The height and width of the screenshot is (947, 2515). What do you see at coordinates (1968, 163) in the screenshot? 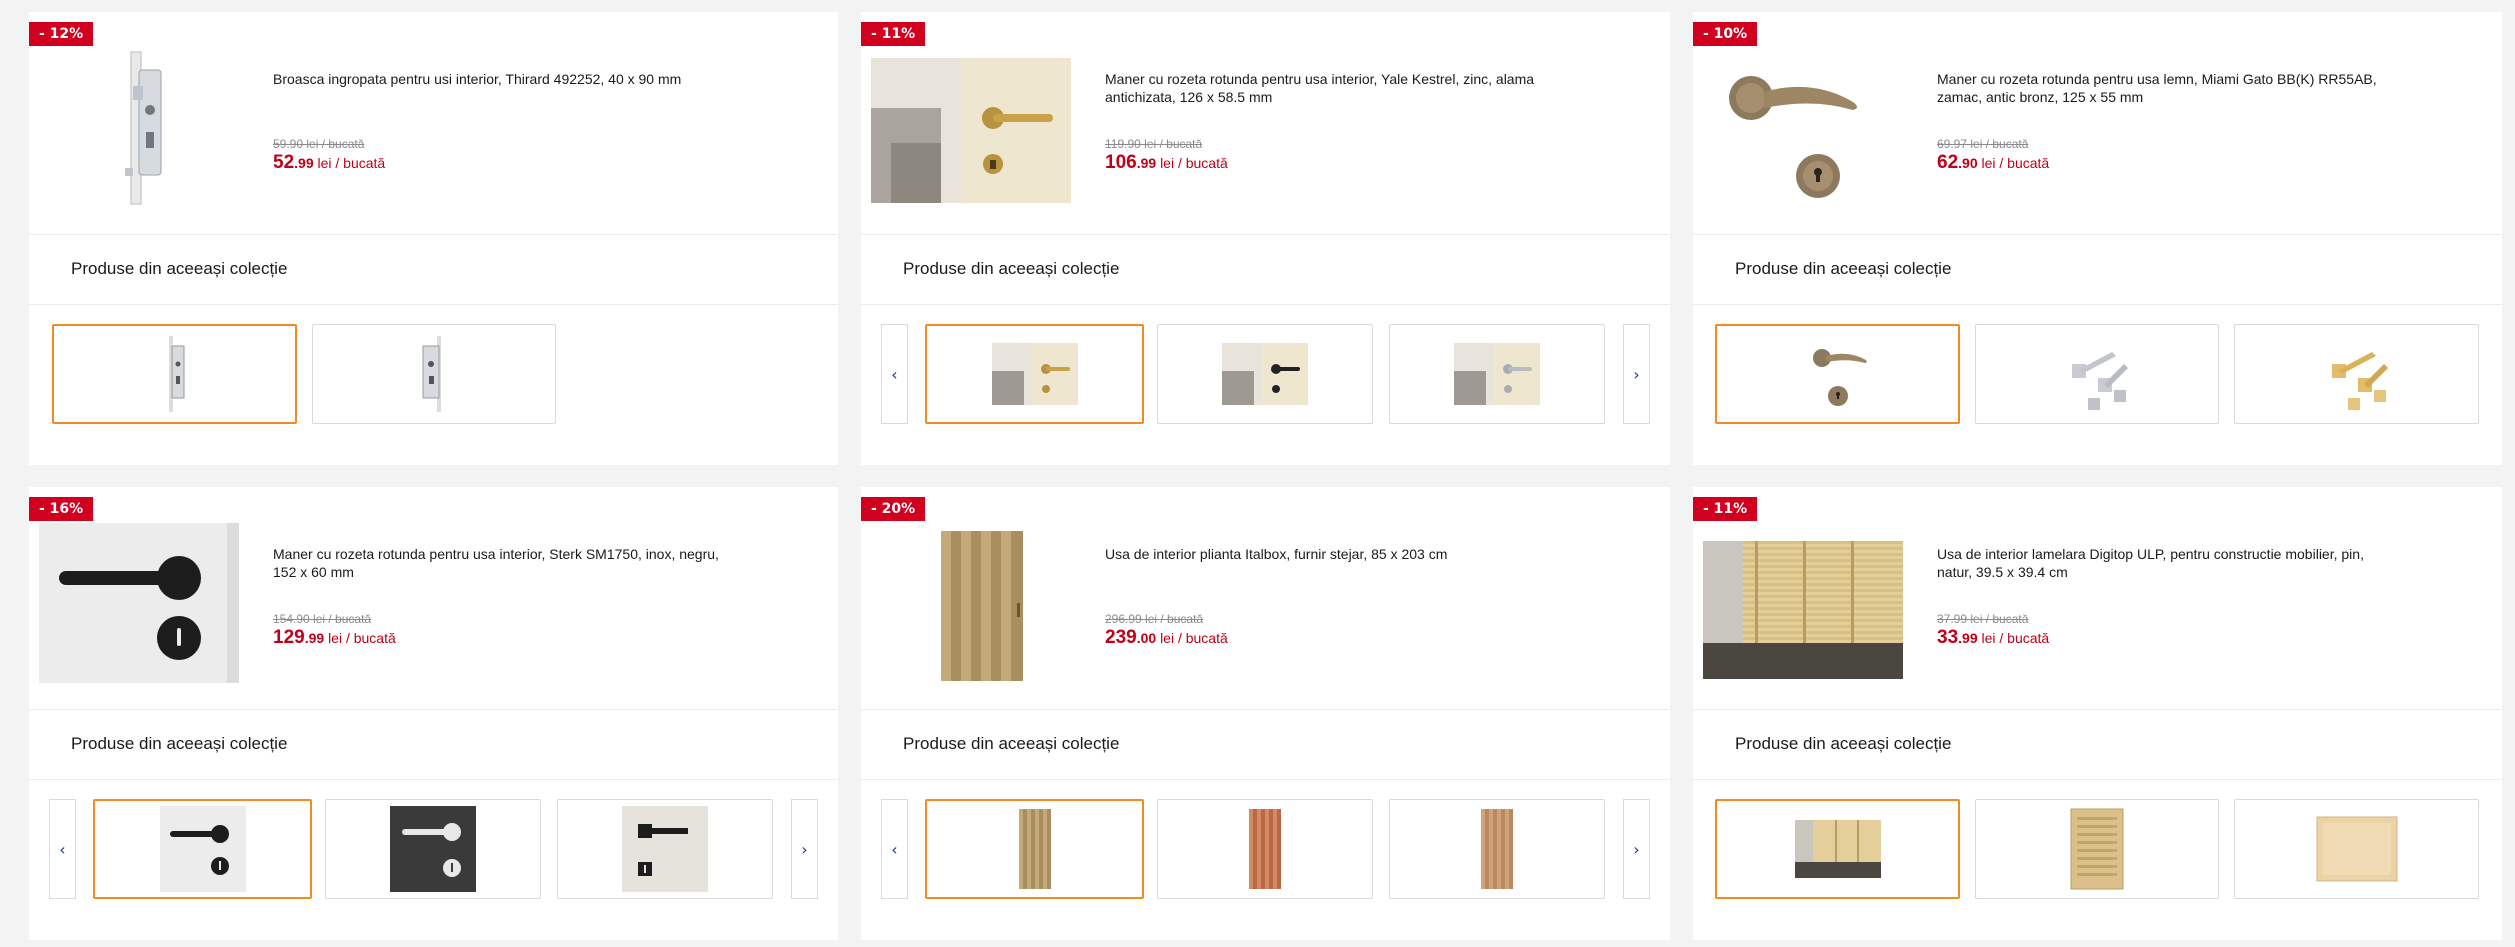
I see `price-decimals: .90` at bounding box center [1968, 163].